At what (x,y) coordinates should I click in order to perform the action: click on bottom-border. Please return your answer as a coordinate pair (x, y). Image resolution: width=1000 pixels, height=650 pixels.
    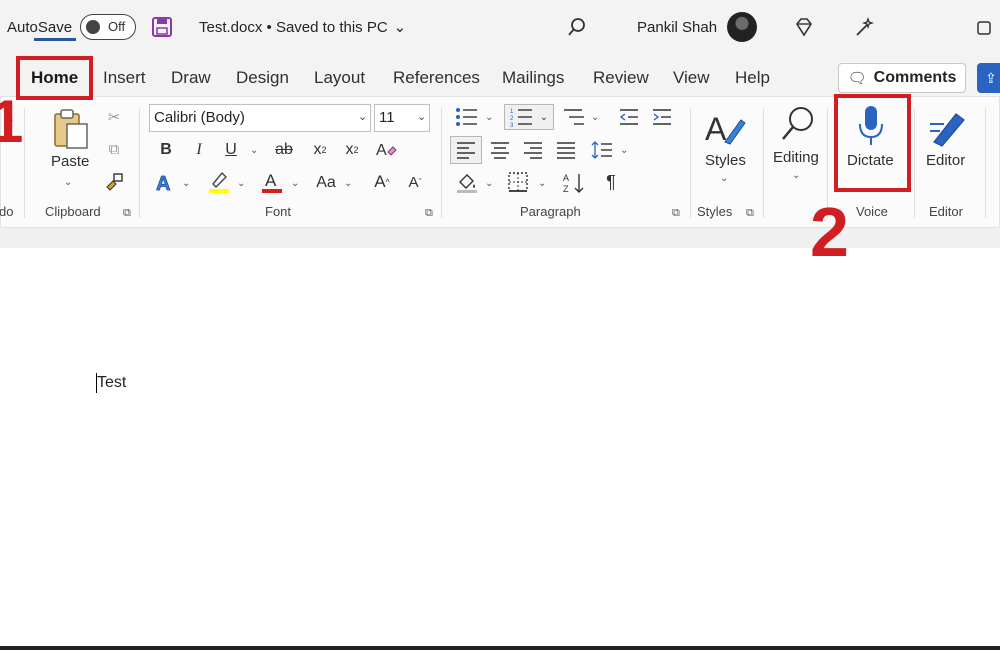
    Looking at the image, I should click on (500, 648).